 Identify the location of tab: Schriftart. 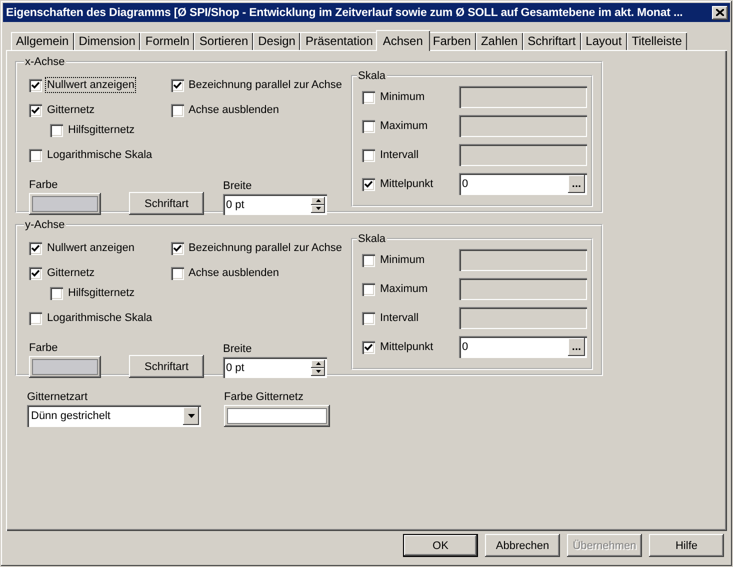
(551, 41).